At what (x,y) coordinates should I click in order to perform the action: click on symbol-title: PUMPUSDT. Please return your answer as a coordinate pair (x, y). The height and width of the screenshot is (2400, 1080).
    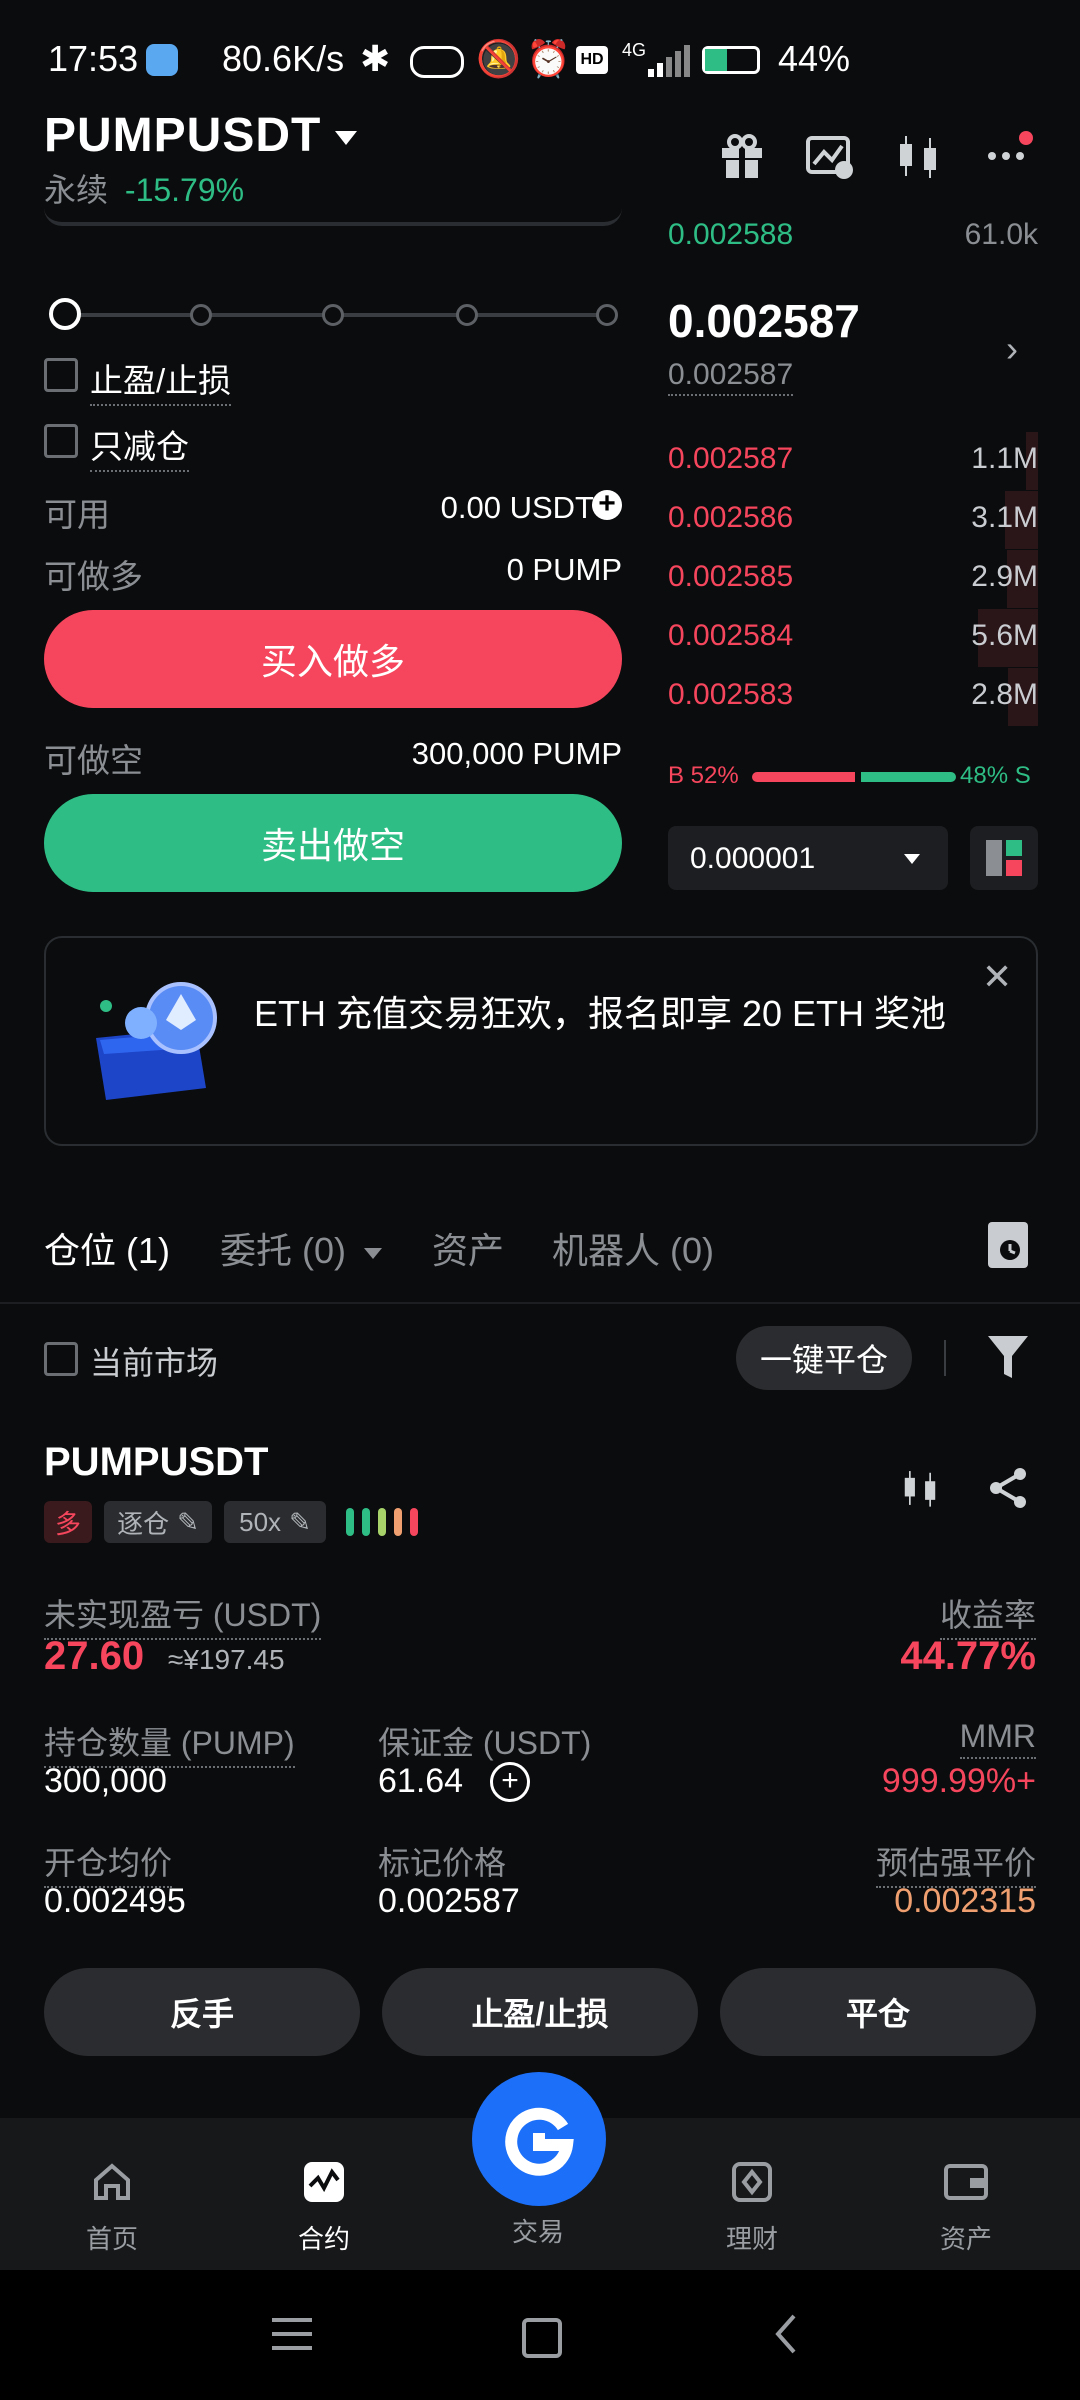
    Looking at the image, I should click on (183, 135).